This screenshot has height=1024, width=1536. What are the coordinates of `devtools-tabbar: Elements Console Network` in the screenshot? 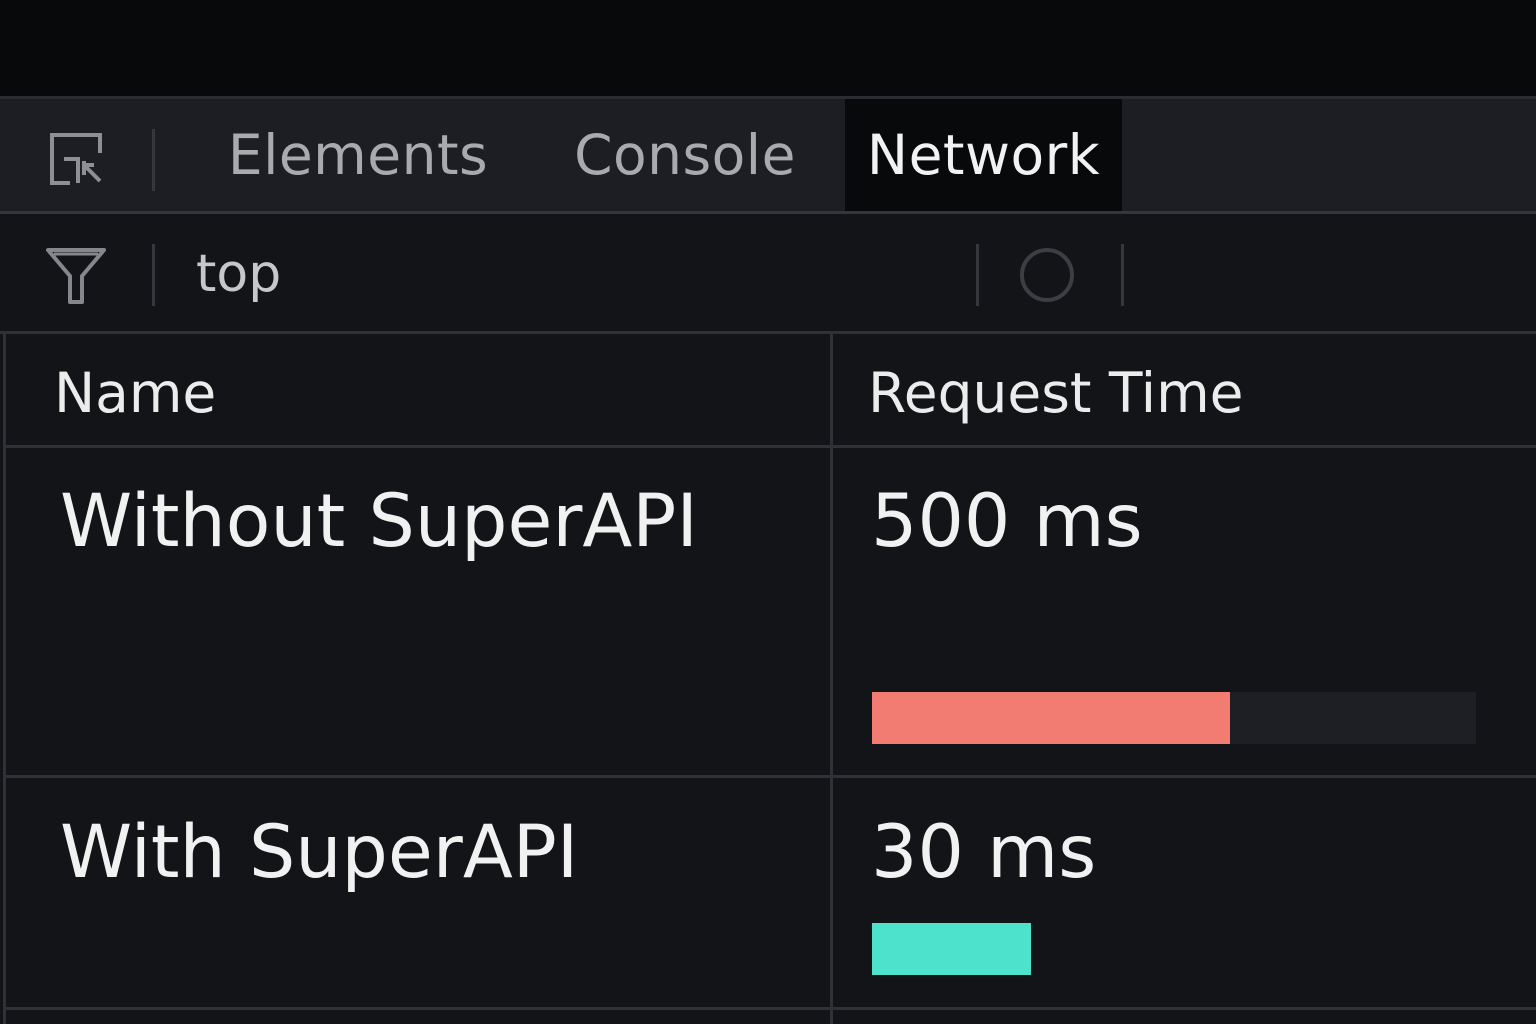 It's located at (768, 156).